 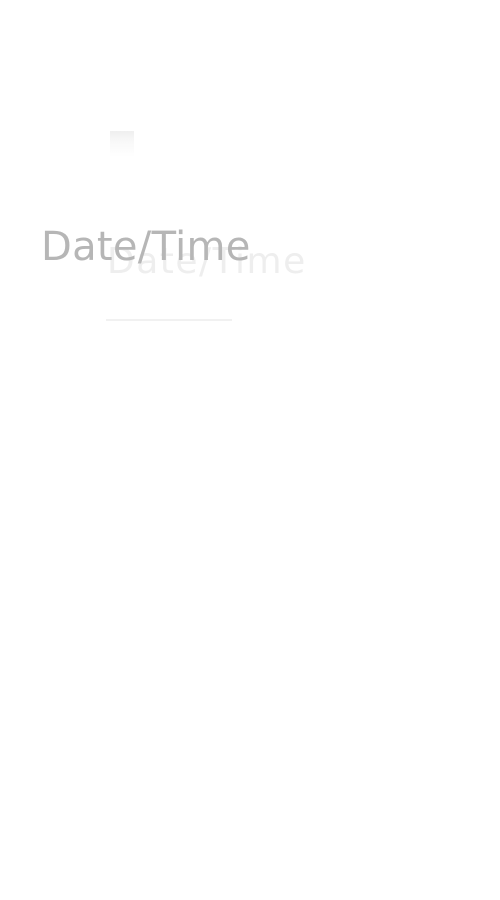 What do you see at coordinates (122, 144) in the screenshot?
I see `top-marker` at bounding box center [122, 144].